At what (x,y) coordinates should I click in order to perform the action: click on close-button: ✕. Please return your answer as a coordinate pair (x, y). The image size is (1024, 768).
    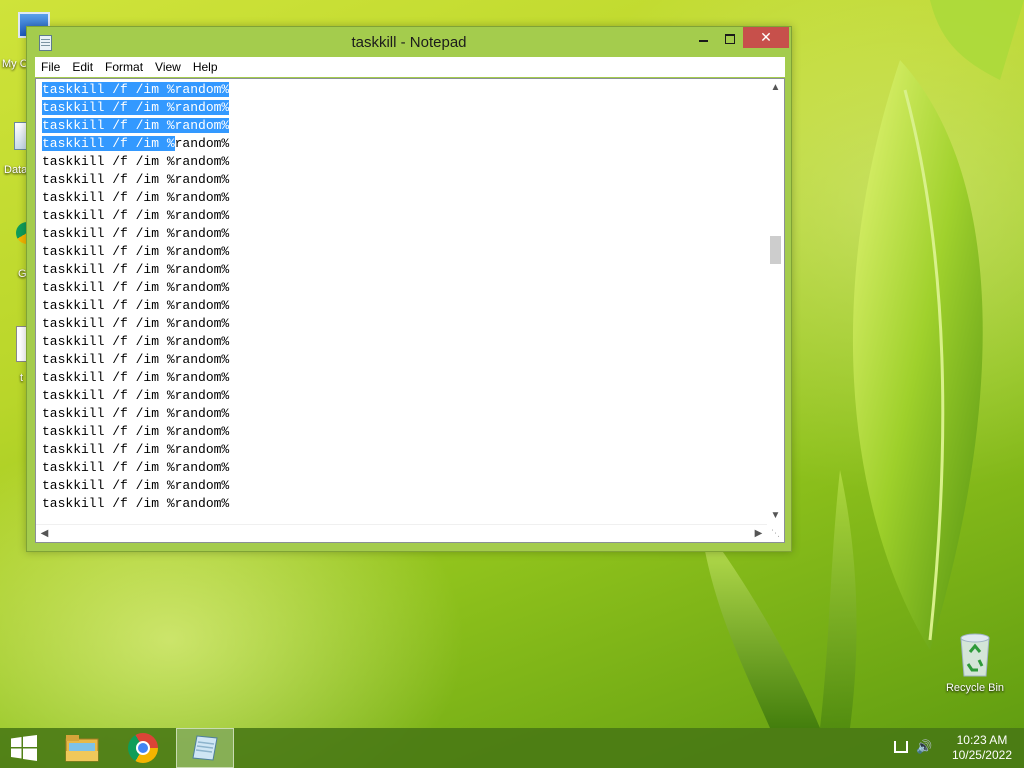
    Looking at the image, I should click on (766, 37).